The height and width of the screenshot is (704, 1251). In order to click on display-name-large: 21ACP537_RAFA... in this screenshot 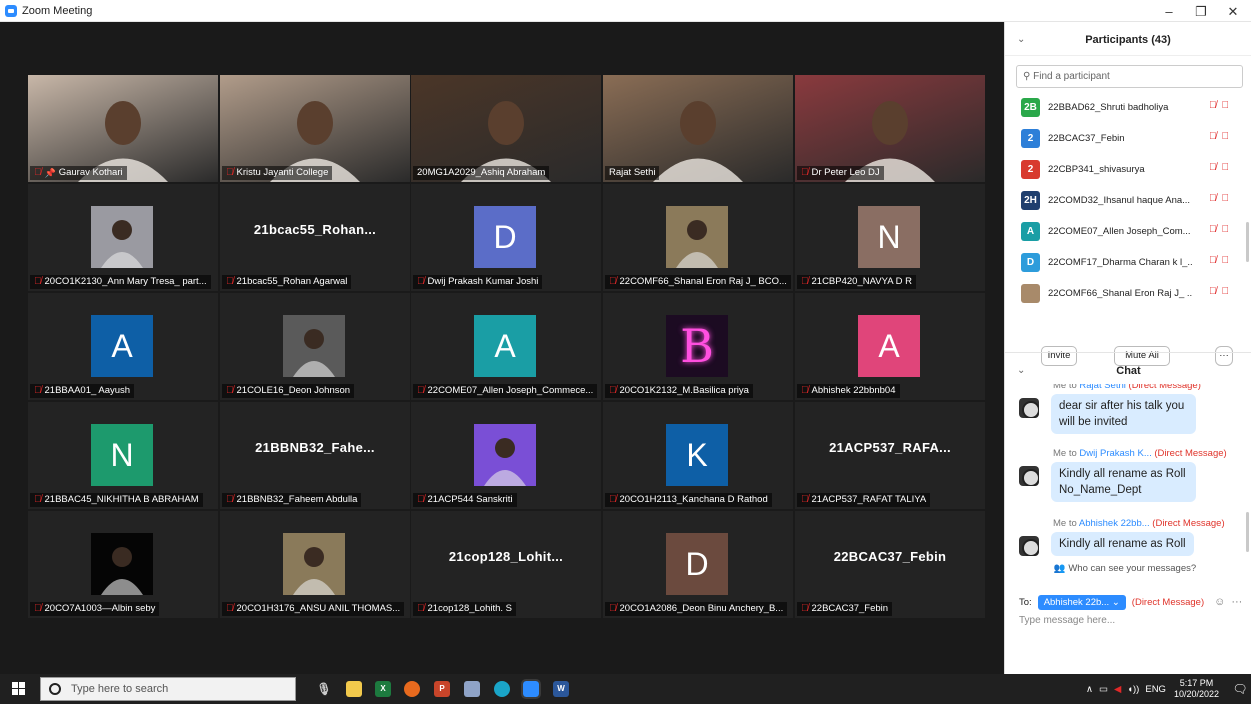, I will do `click(890, 447)`.